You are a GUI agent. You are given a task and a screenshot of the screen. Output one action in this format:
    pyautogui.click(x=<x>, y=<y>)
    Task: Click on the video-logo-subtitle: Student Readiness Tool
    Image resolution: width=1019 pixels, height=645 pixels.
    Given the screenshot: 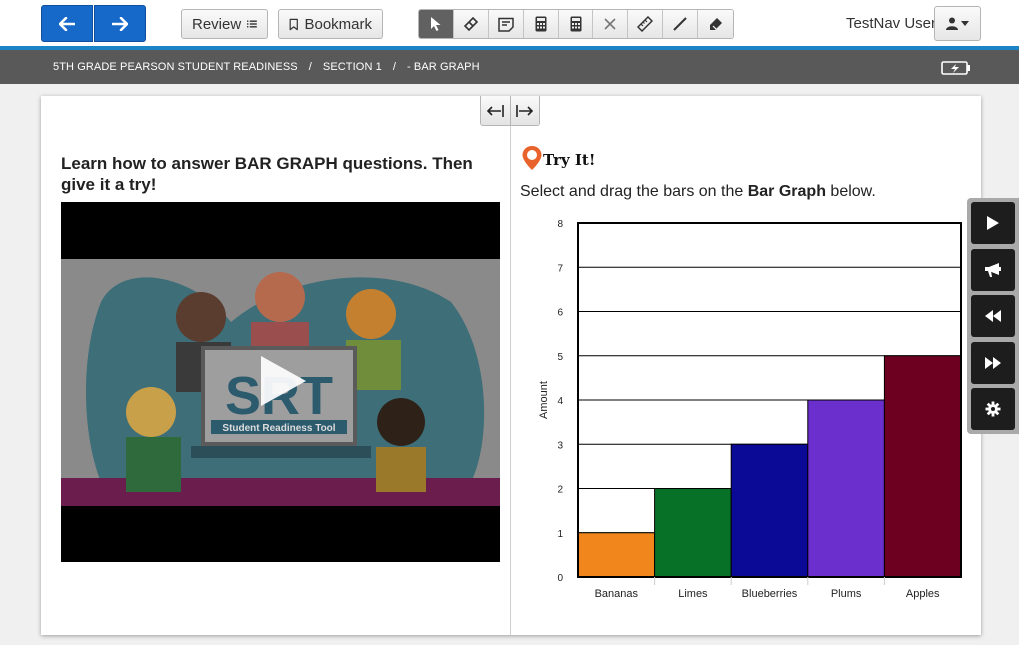 What is the action you would take?
    pyautogui.click(x=278, y=428)
    